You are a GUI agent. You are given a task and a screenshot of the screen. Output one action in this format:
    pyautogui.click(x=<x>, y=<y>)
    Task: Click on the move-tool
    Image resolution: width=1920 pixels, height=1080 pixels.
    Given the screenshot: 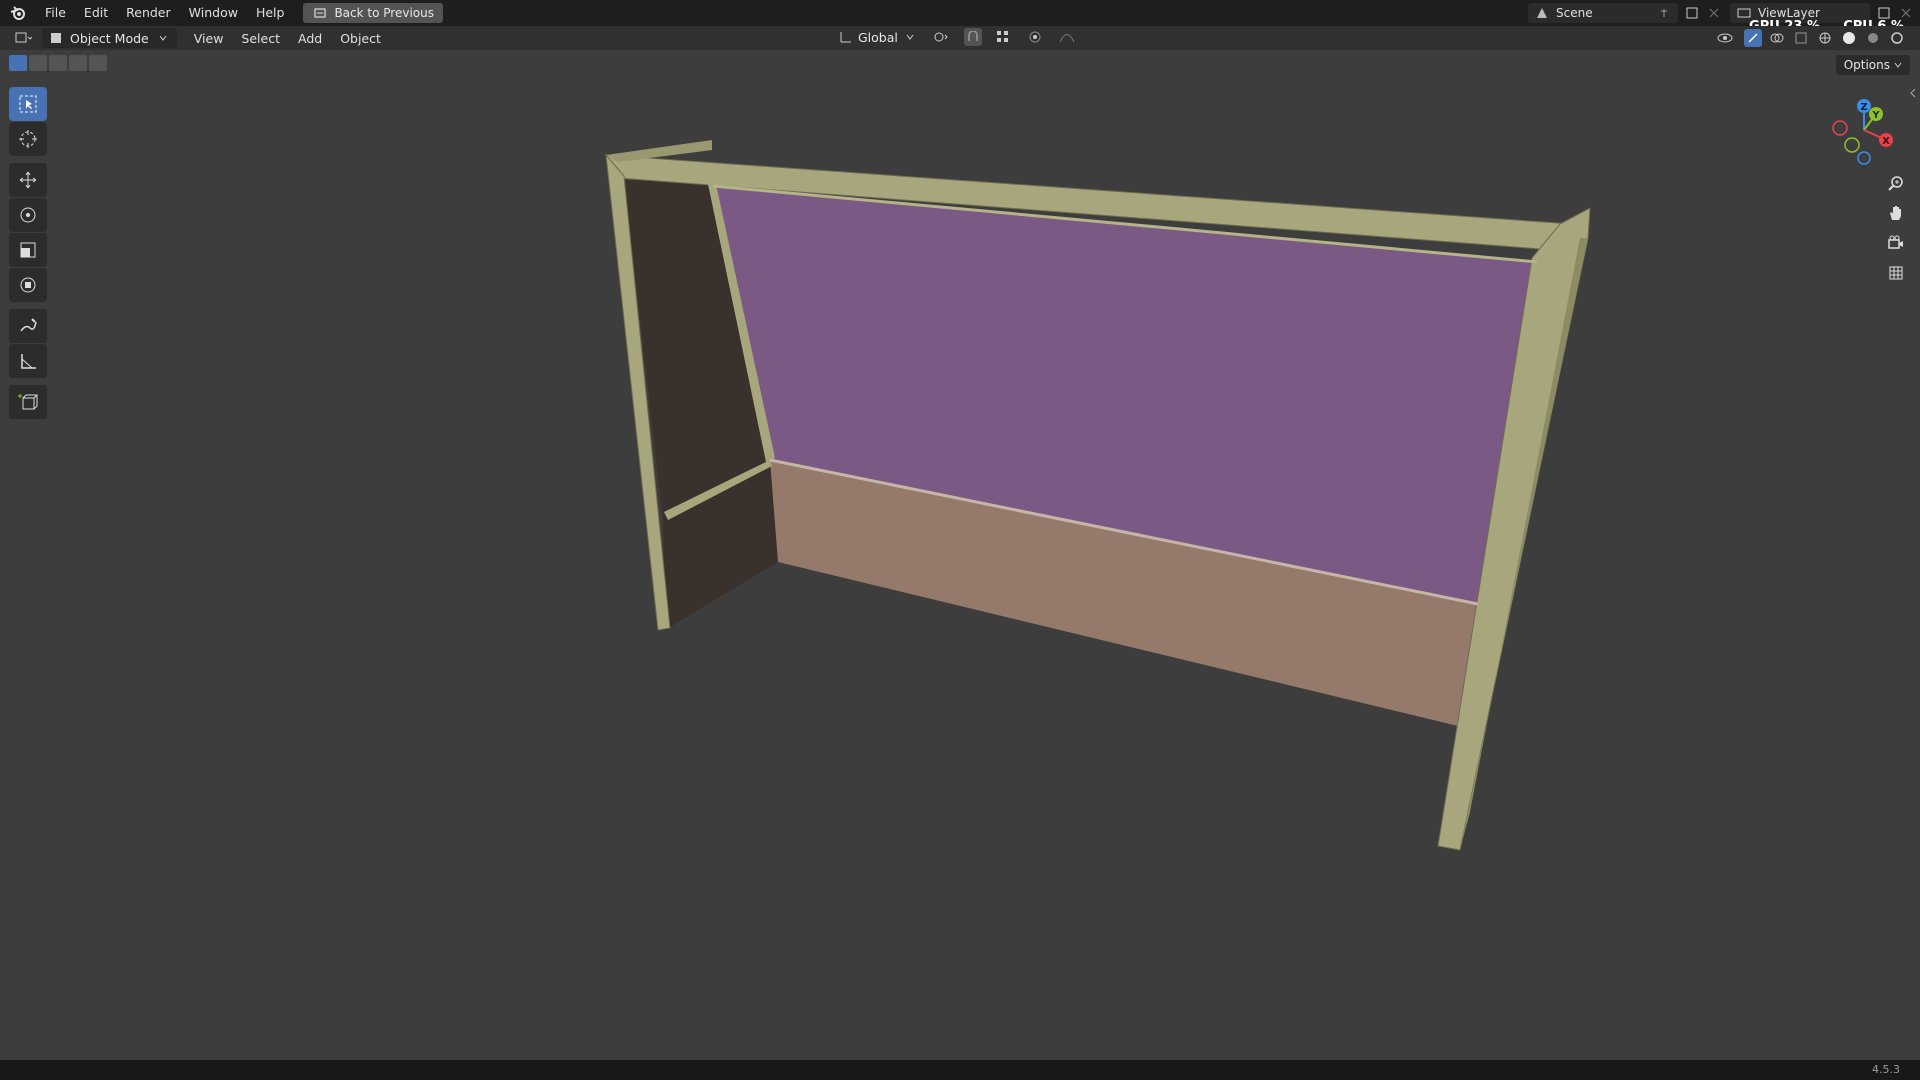 What is the action you would take?
    pyautogui.click(x=28, y=180)
    